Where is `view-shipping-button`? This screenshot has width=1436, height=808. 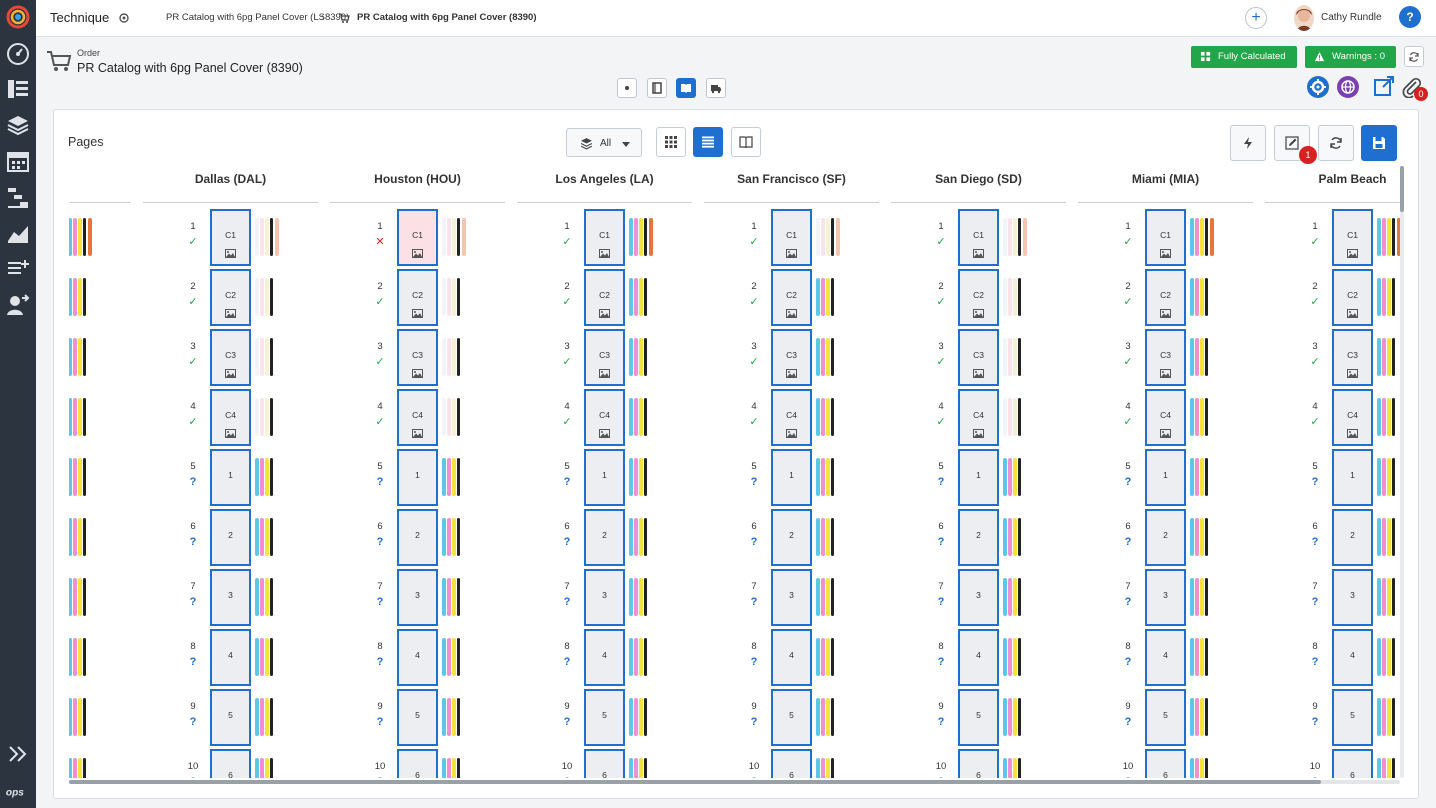 view-shipping-button is located at coordinates (716, 88).